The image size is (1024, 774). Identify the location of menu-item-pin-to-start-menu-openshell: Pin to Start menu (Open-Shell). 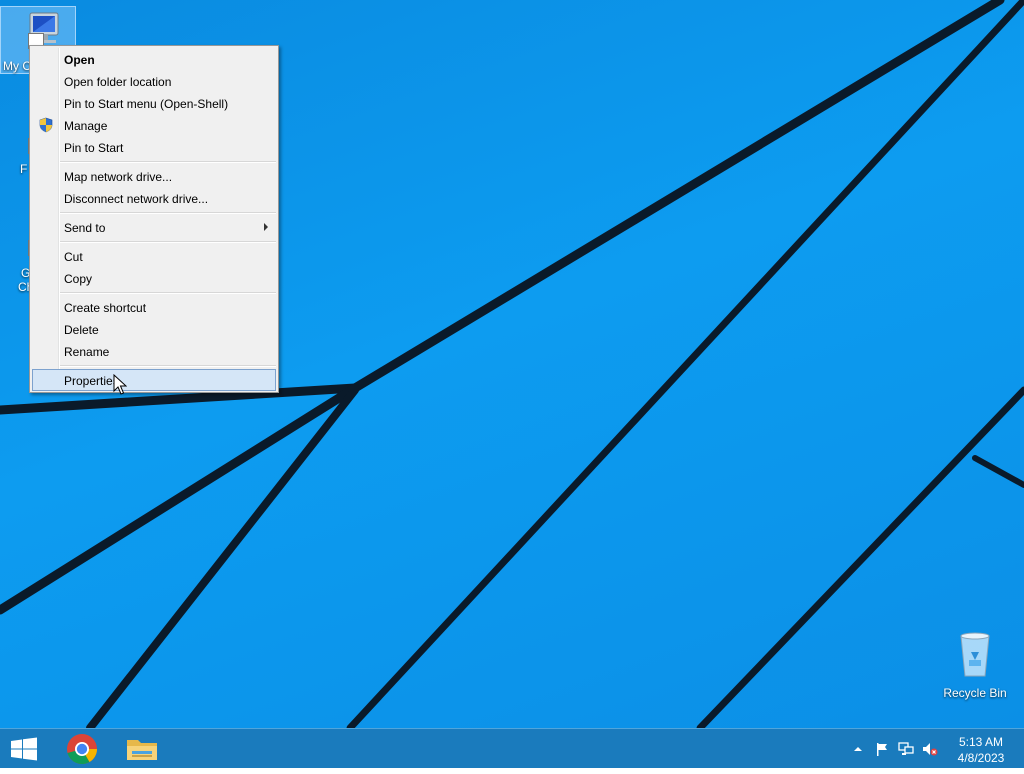
(154, 103).